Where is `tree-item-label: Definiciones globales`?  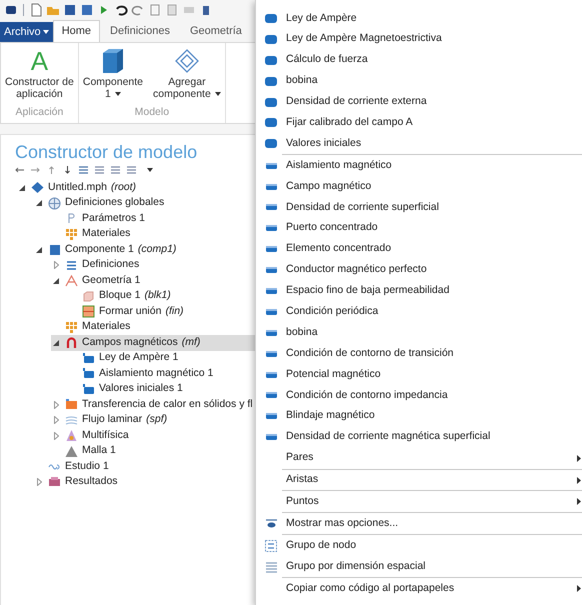
tree-item-label: Definiciones globales is located at coordinates (114, 202).